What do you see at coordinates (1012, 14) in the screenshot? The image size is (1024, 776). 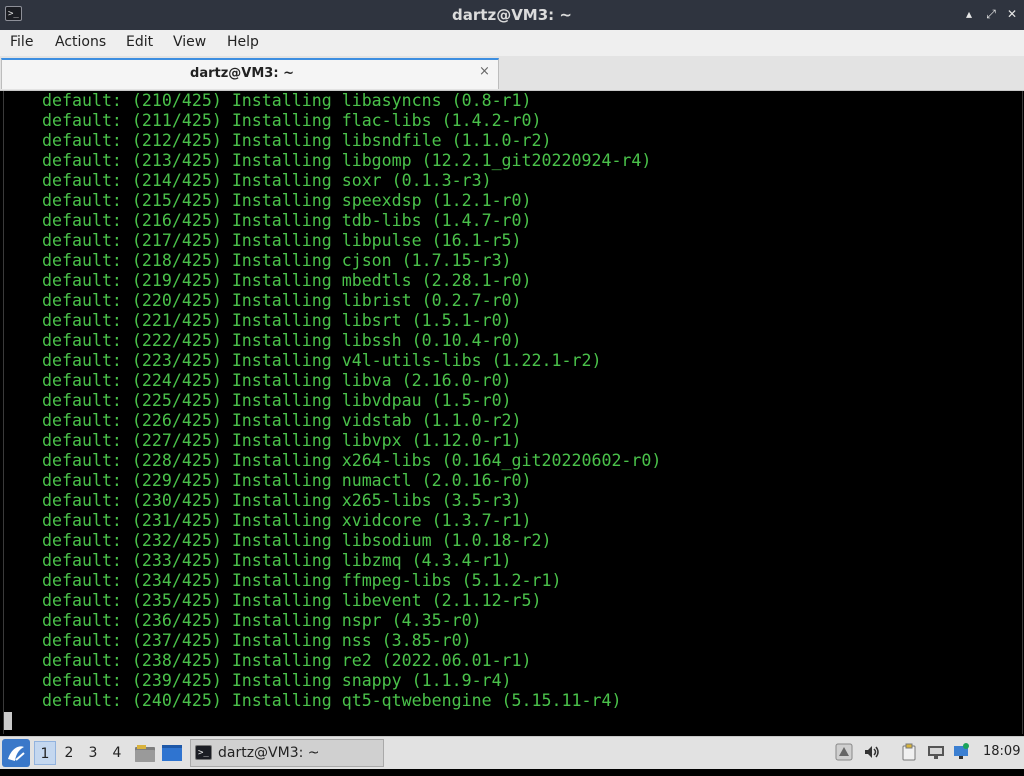 I see `close-icon: ✕` at bounding box center [1012, 14].